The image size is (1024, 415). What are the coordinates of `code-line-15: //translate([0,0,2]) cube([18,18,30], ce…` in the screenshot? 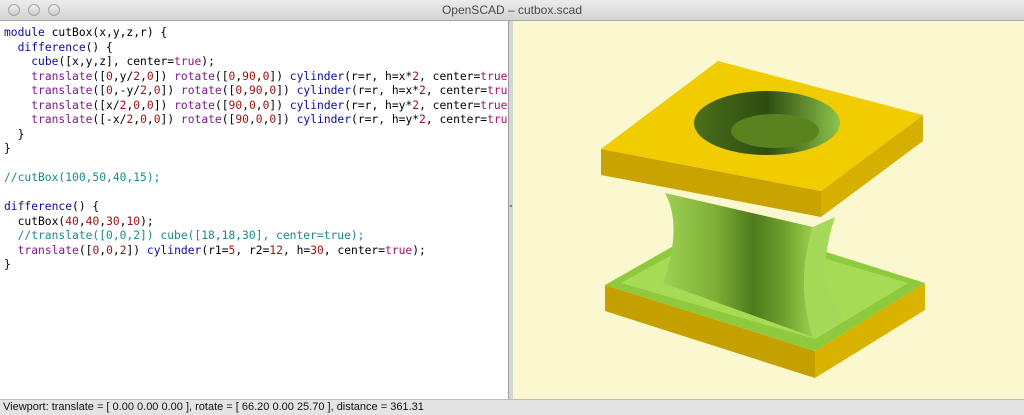 It's located at (184, 235).